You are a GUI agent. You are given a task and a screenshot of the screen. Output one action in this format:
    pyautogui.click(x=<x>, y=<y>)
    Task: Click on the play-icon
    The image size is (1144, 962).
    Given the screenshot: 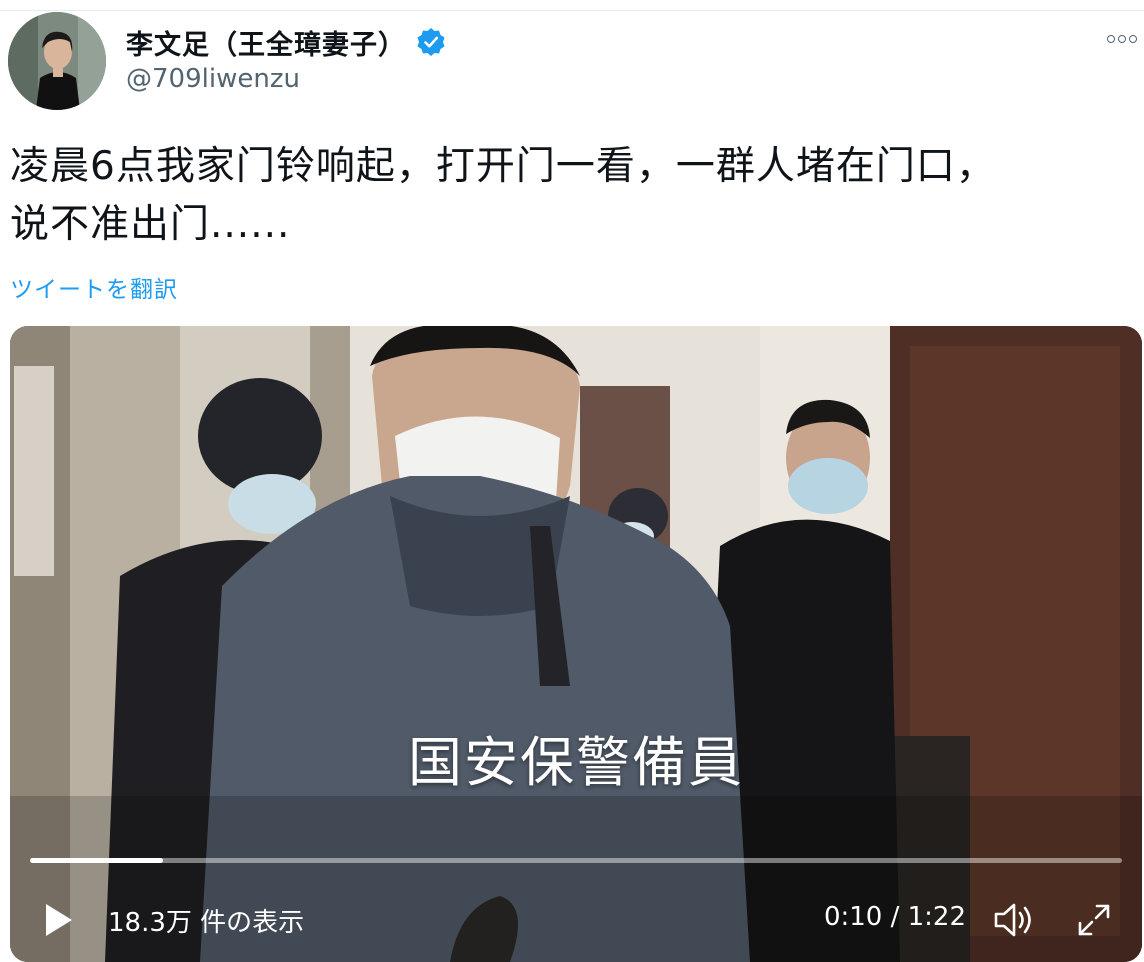 What is the action you would take?
    pyautogui.click(x=58, y=920)
    